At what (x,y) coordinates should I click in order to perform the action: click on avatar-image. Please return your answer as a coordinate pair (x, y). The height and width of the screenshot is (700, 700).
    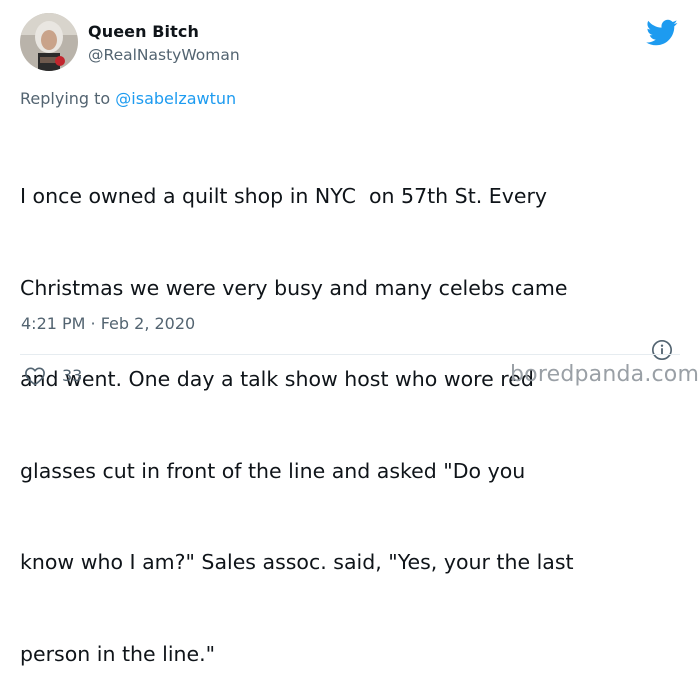
    Looking at the image, I should click on (49, 42).